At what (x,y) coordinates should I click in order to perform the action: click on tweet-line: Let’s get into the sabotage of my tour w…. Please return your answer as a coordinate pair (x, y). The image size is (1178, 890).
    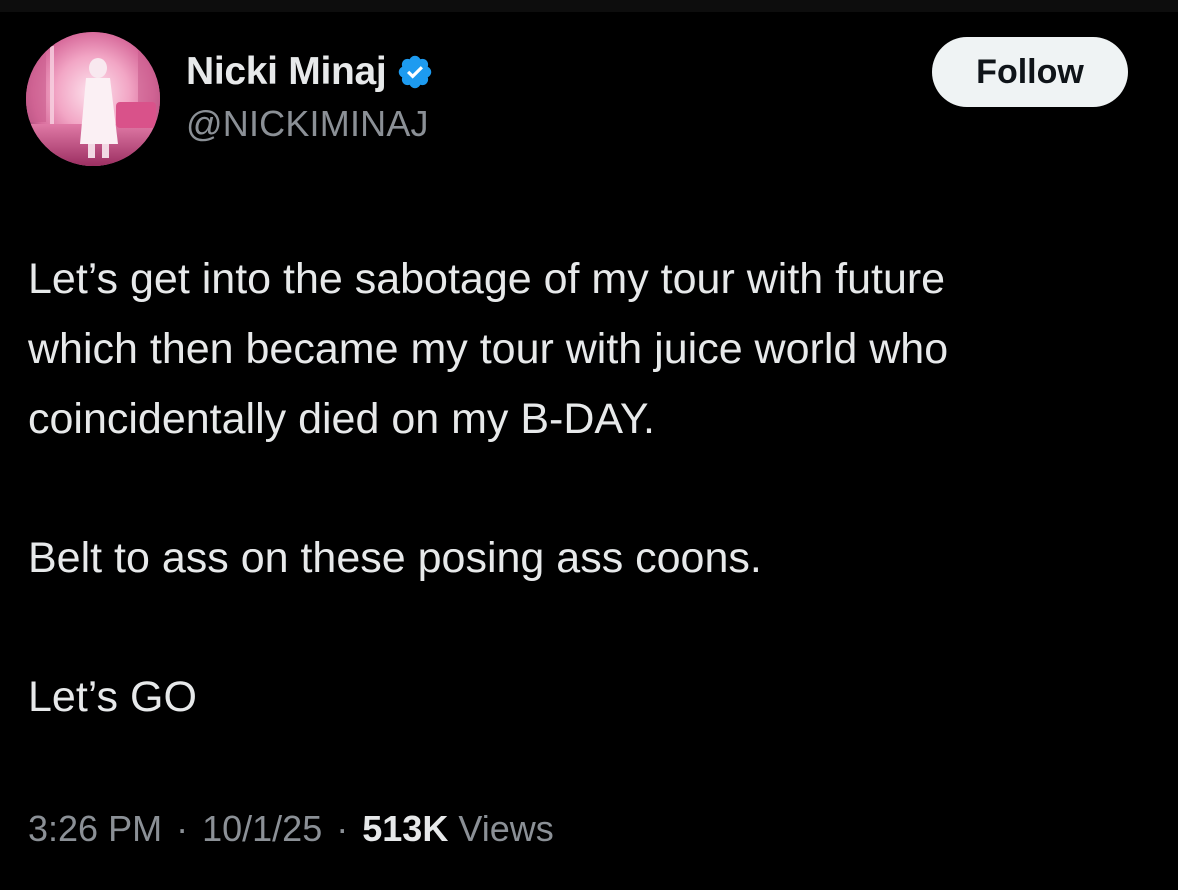
    Looking at the image, I should click on (487, 279).